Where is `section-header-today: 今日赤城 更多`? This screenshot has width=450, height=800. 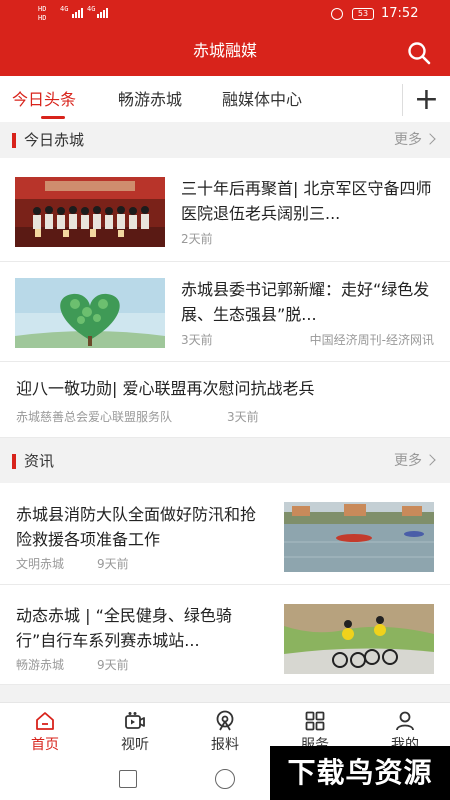 section-header-today: 今日赤城 更多 is located at coordinates (225, 140).